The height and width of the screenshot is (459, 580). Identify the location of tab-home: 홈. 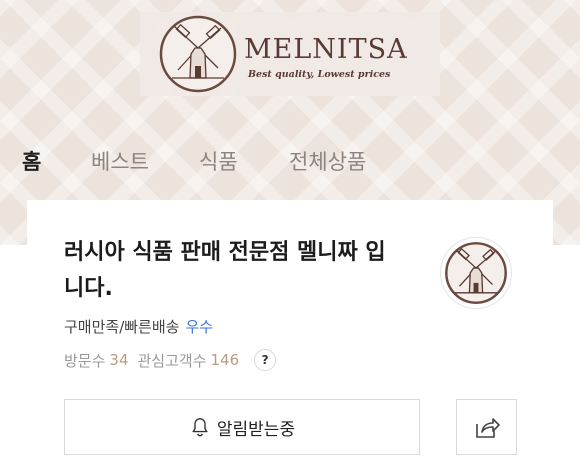
(31, 161).